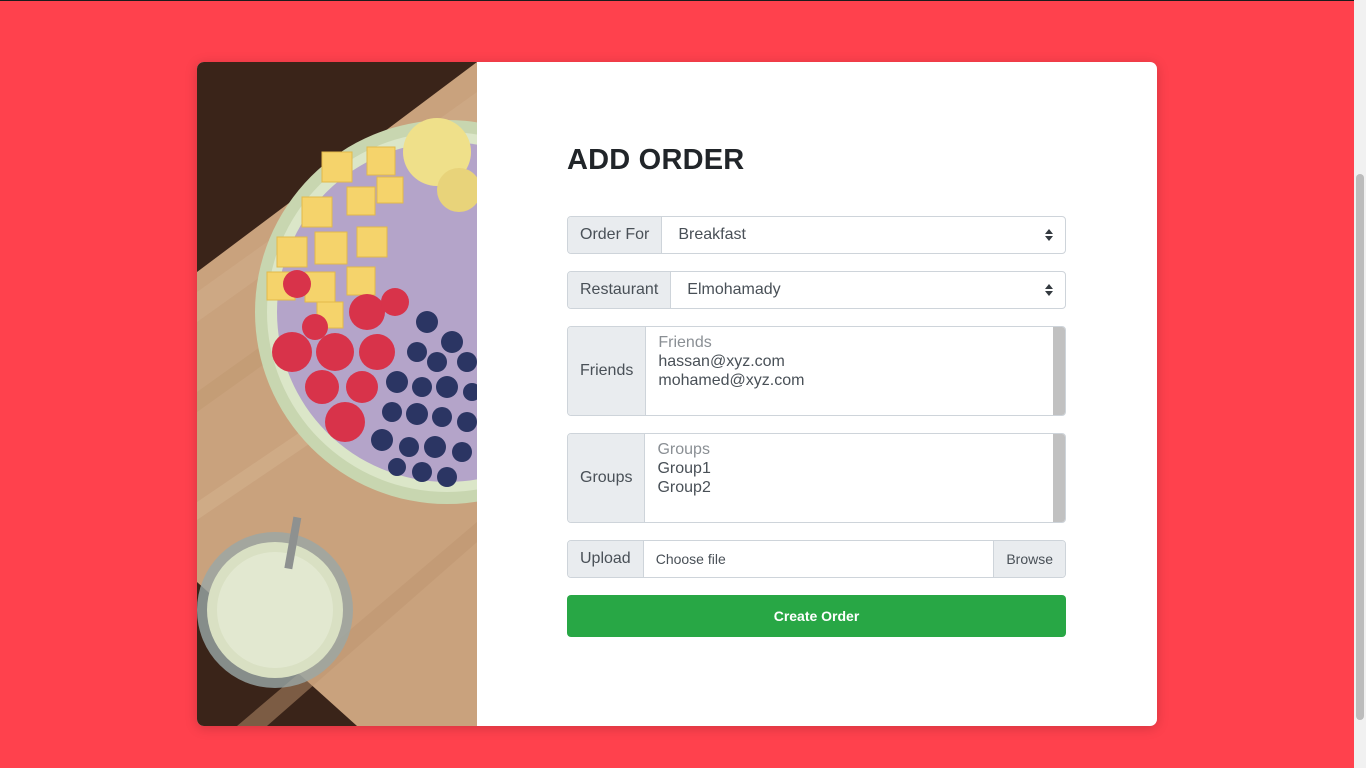 This screenshot has width=1366, height=768. What do you see at coordinates (1059, 478) in the screenshot?
I see `groups-scrollbar` at bounding box center [1059, 478].